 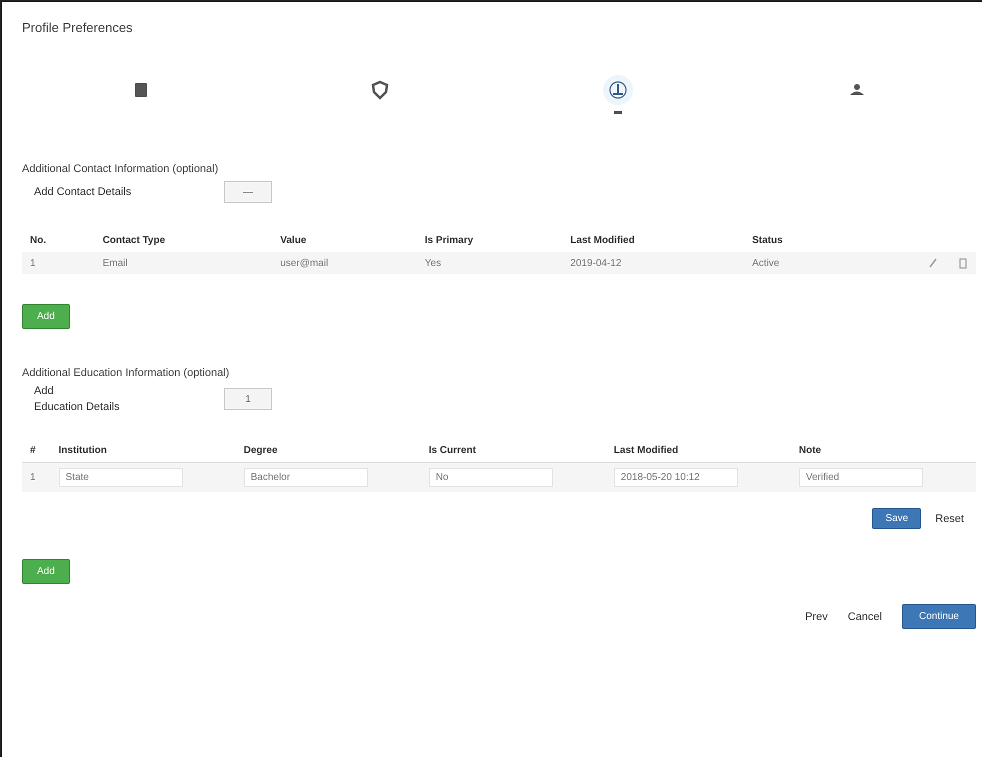 I want to click on column-header: #, so click(x=36, y=450).